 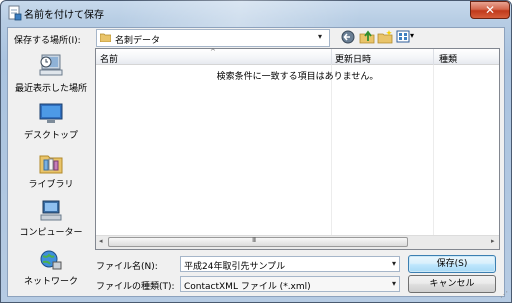 I want to click on new-folder-icon, so click(x=385, y=37).